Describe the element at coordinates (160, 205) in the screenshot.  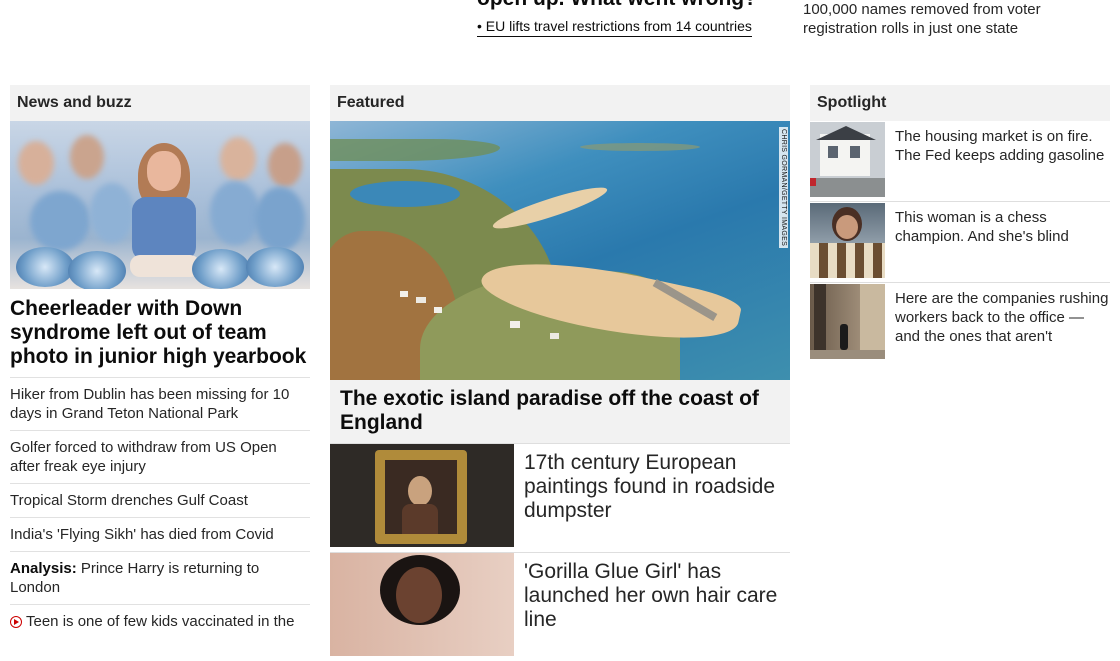
I see `news-lead-image` at that location.